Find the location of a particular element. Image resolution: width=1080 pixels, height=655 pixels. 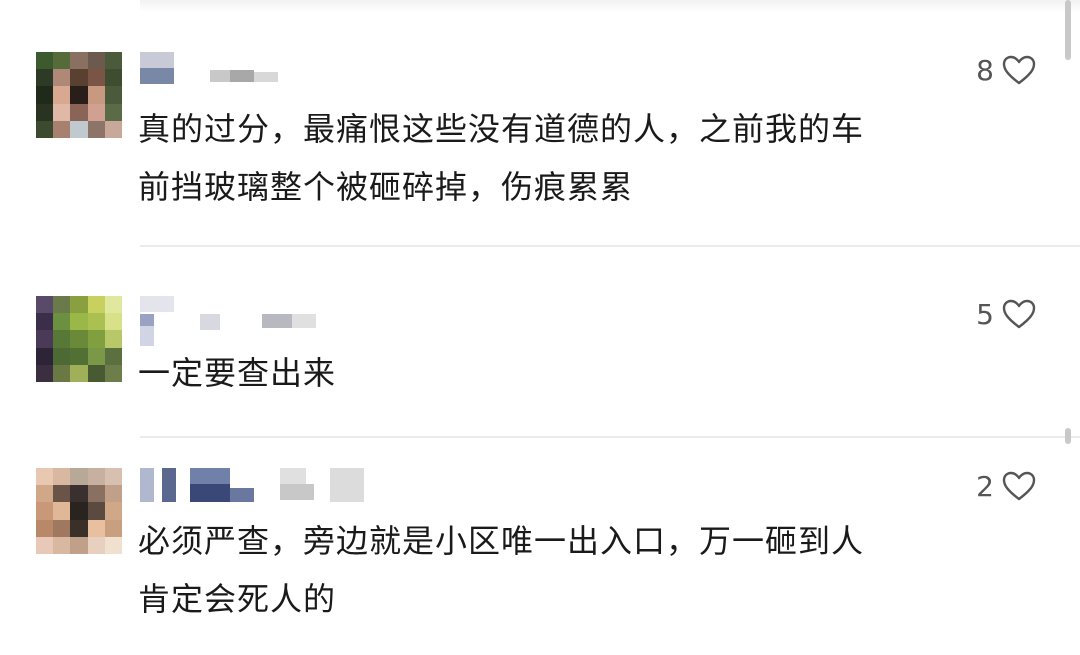

like-button: 5 is located at coordinates (1006, 314).